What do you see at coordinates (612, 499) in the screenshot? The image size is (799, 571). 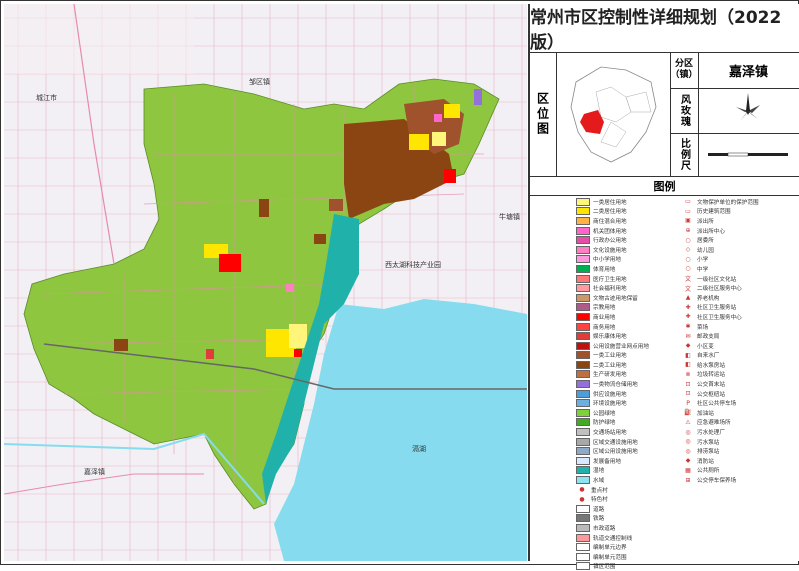 I see `legend-item: ● 特色村` at bounding box center [612, 499].